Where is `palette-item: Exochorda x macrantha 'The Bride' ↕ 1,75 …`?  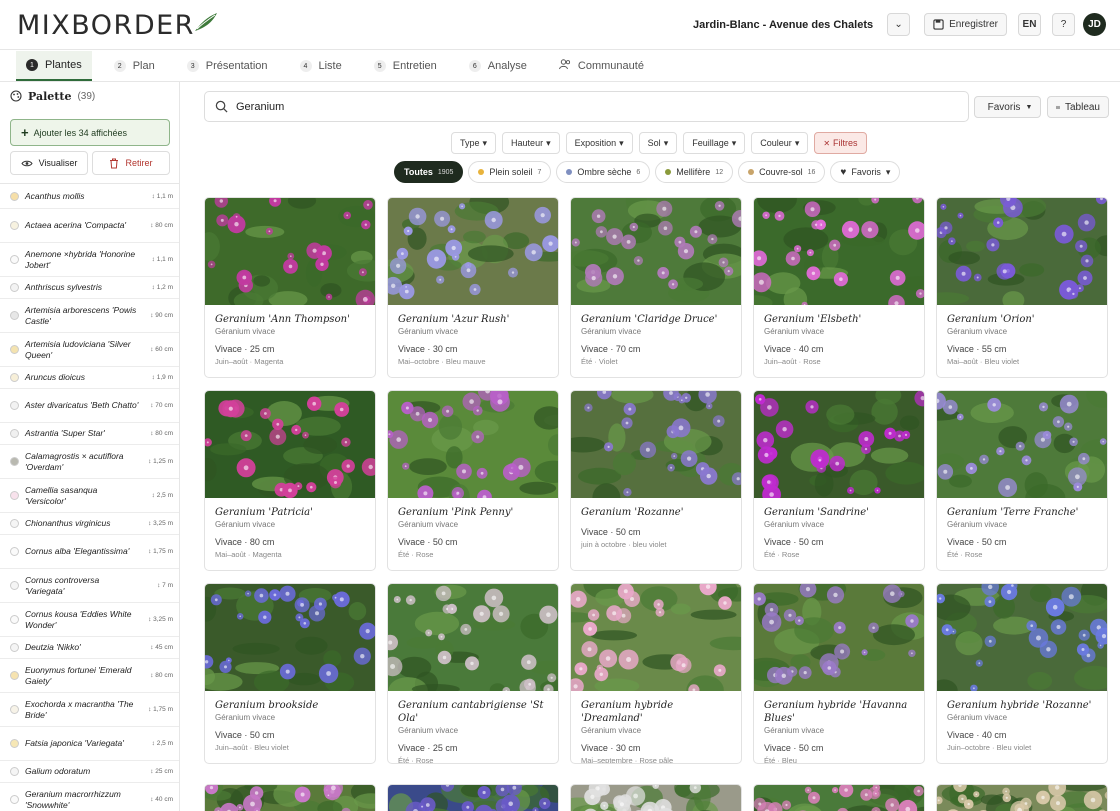 palette-item: Exochorda x macrantha 'The Bride' ↕ 1,75 … is located at coordinates (89, 710).